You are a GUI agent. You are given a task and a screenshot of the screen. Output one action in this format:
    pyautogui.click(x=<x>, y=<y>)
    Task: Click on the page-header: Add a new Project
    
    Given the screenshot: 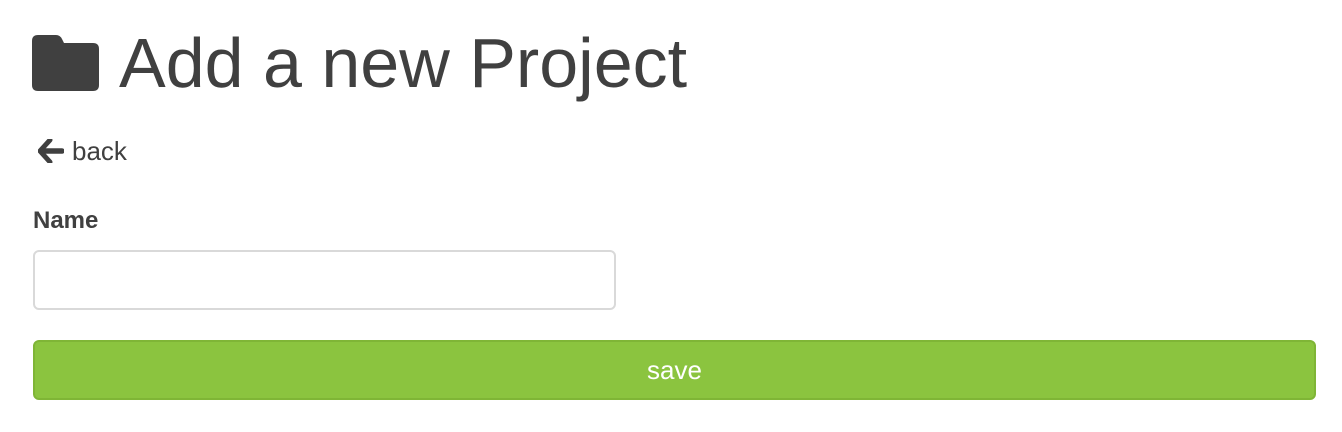 What is the action you would take?
    pyautogui.click(x=359, y=63)
    